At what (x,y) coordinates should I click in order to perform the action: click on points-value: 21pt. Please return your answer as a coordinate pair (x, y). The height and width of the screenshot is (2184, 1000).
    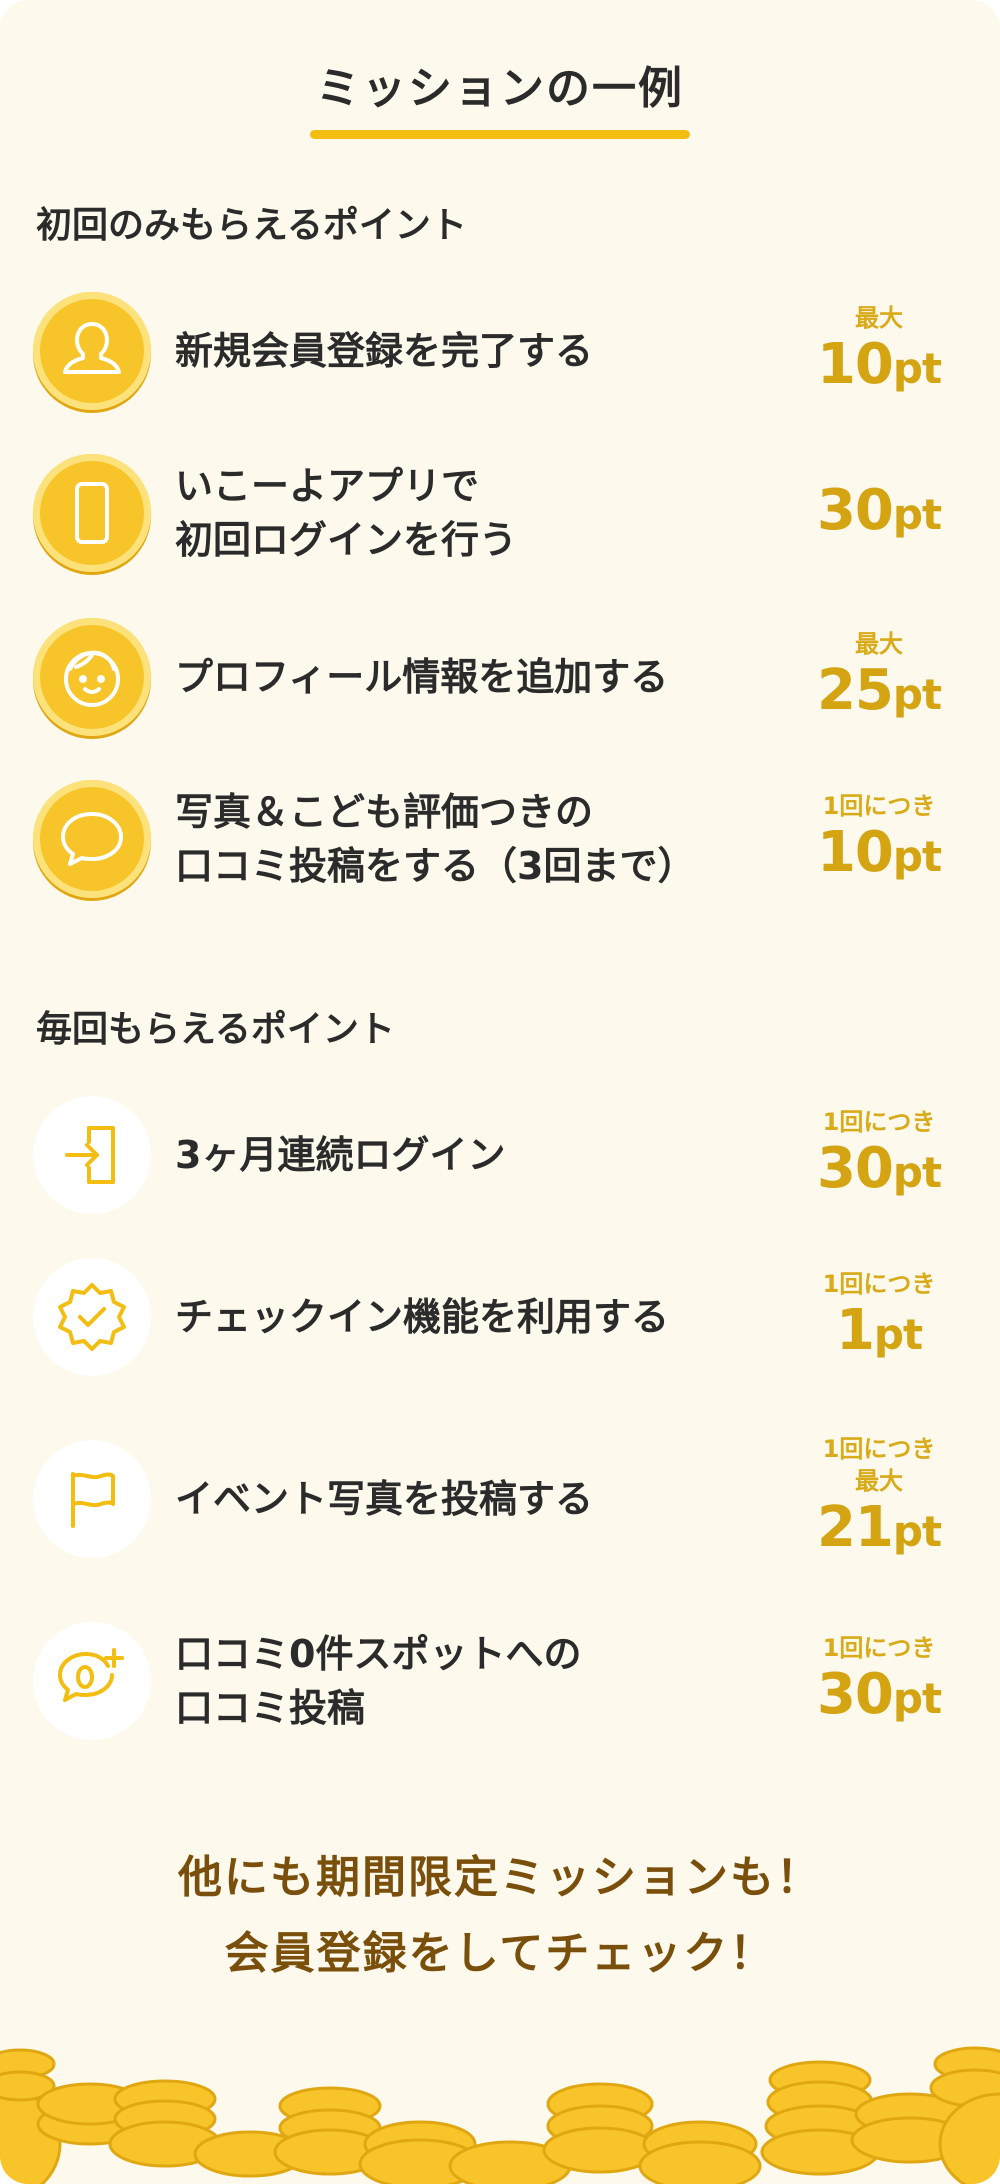
    Looking at the image, I should click on (879, 1529).